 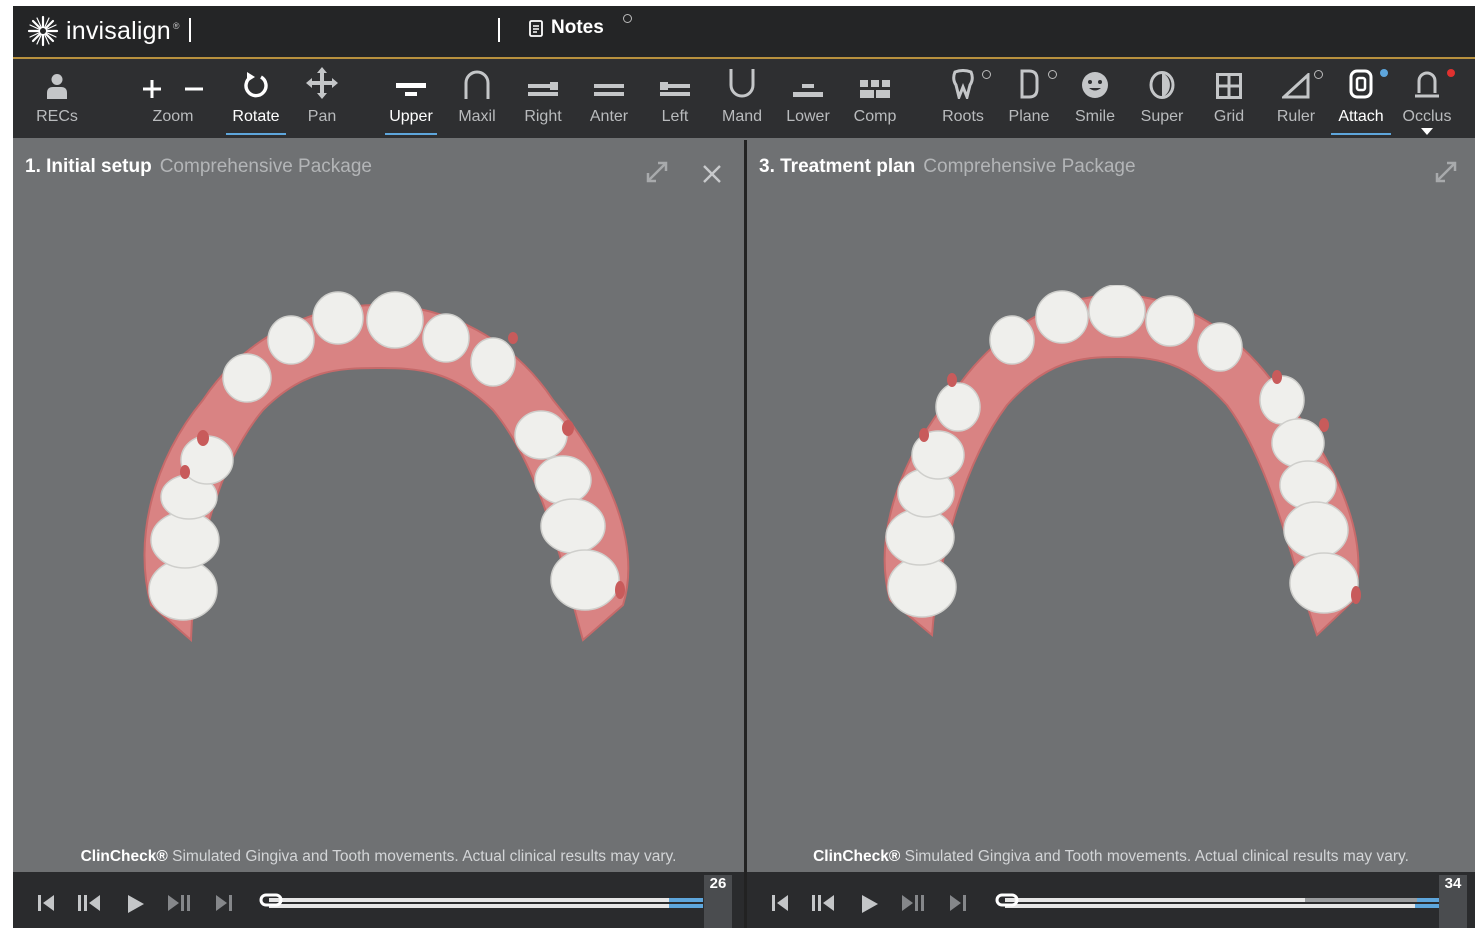 I want to click on maxillary-arch-icon, so click(x=477, y=84).